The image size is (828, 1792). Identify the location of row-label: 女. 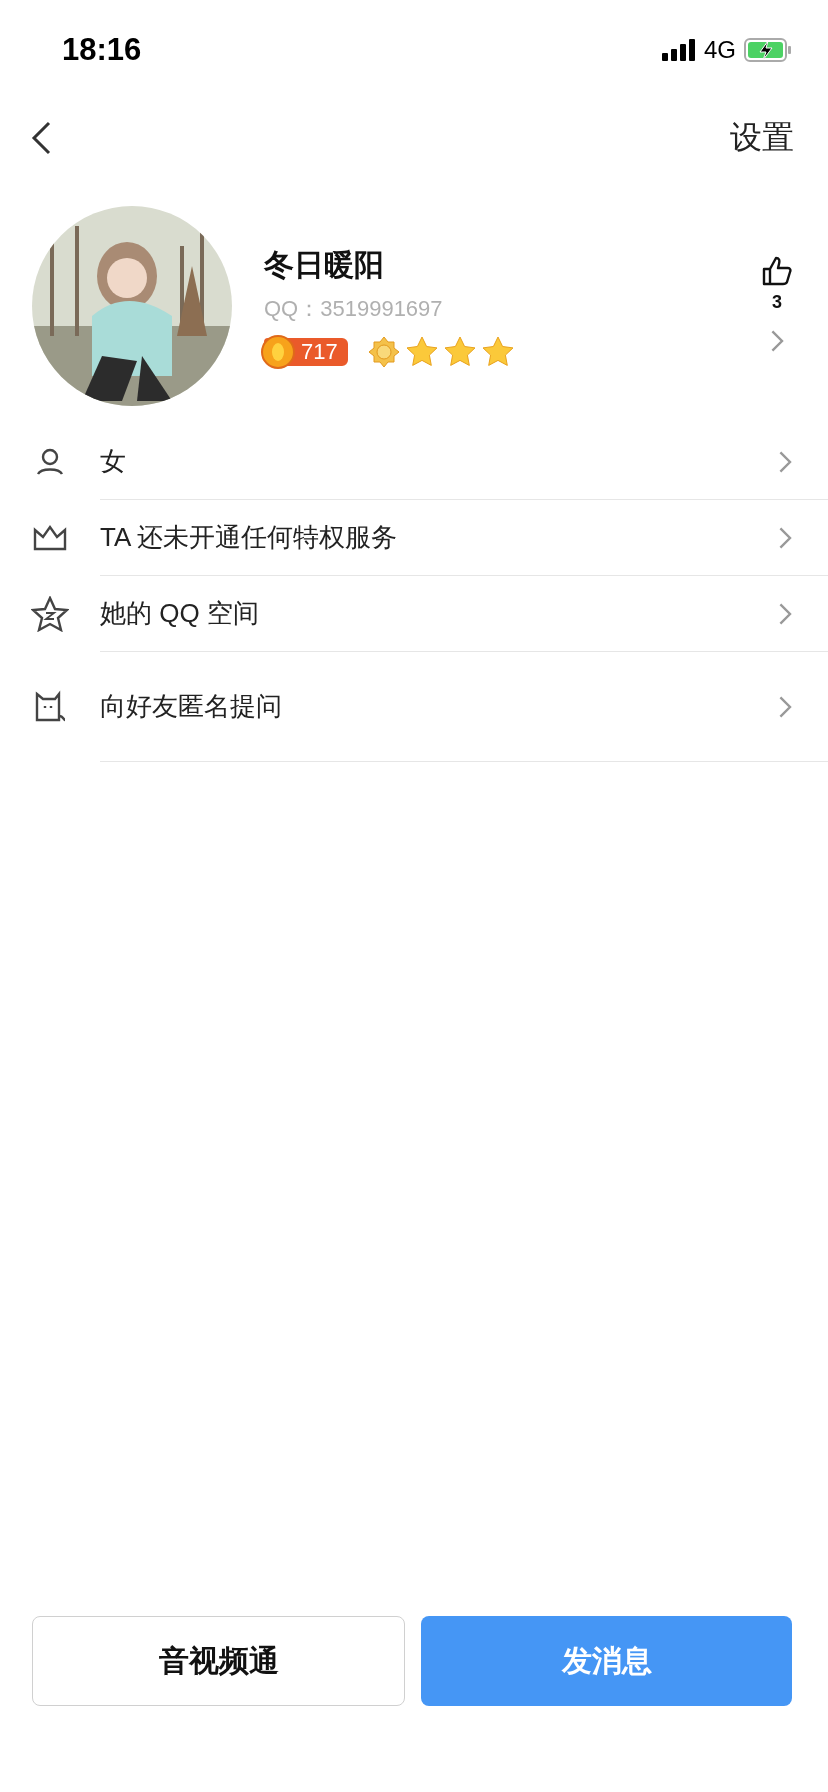
(113, 461).